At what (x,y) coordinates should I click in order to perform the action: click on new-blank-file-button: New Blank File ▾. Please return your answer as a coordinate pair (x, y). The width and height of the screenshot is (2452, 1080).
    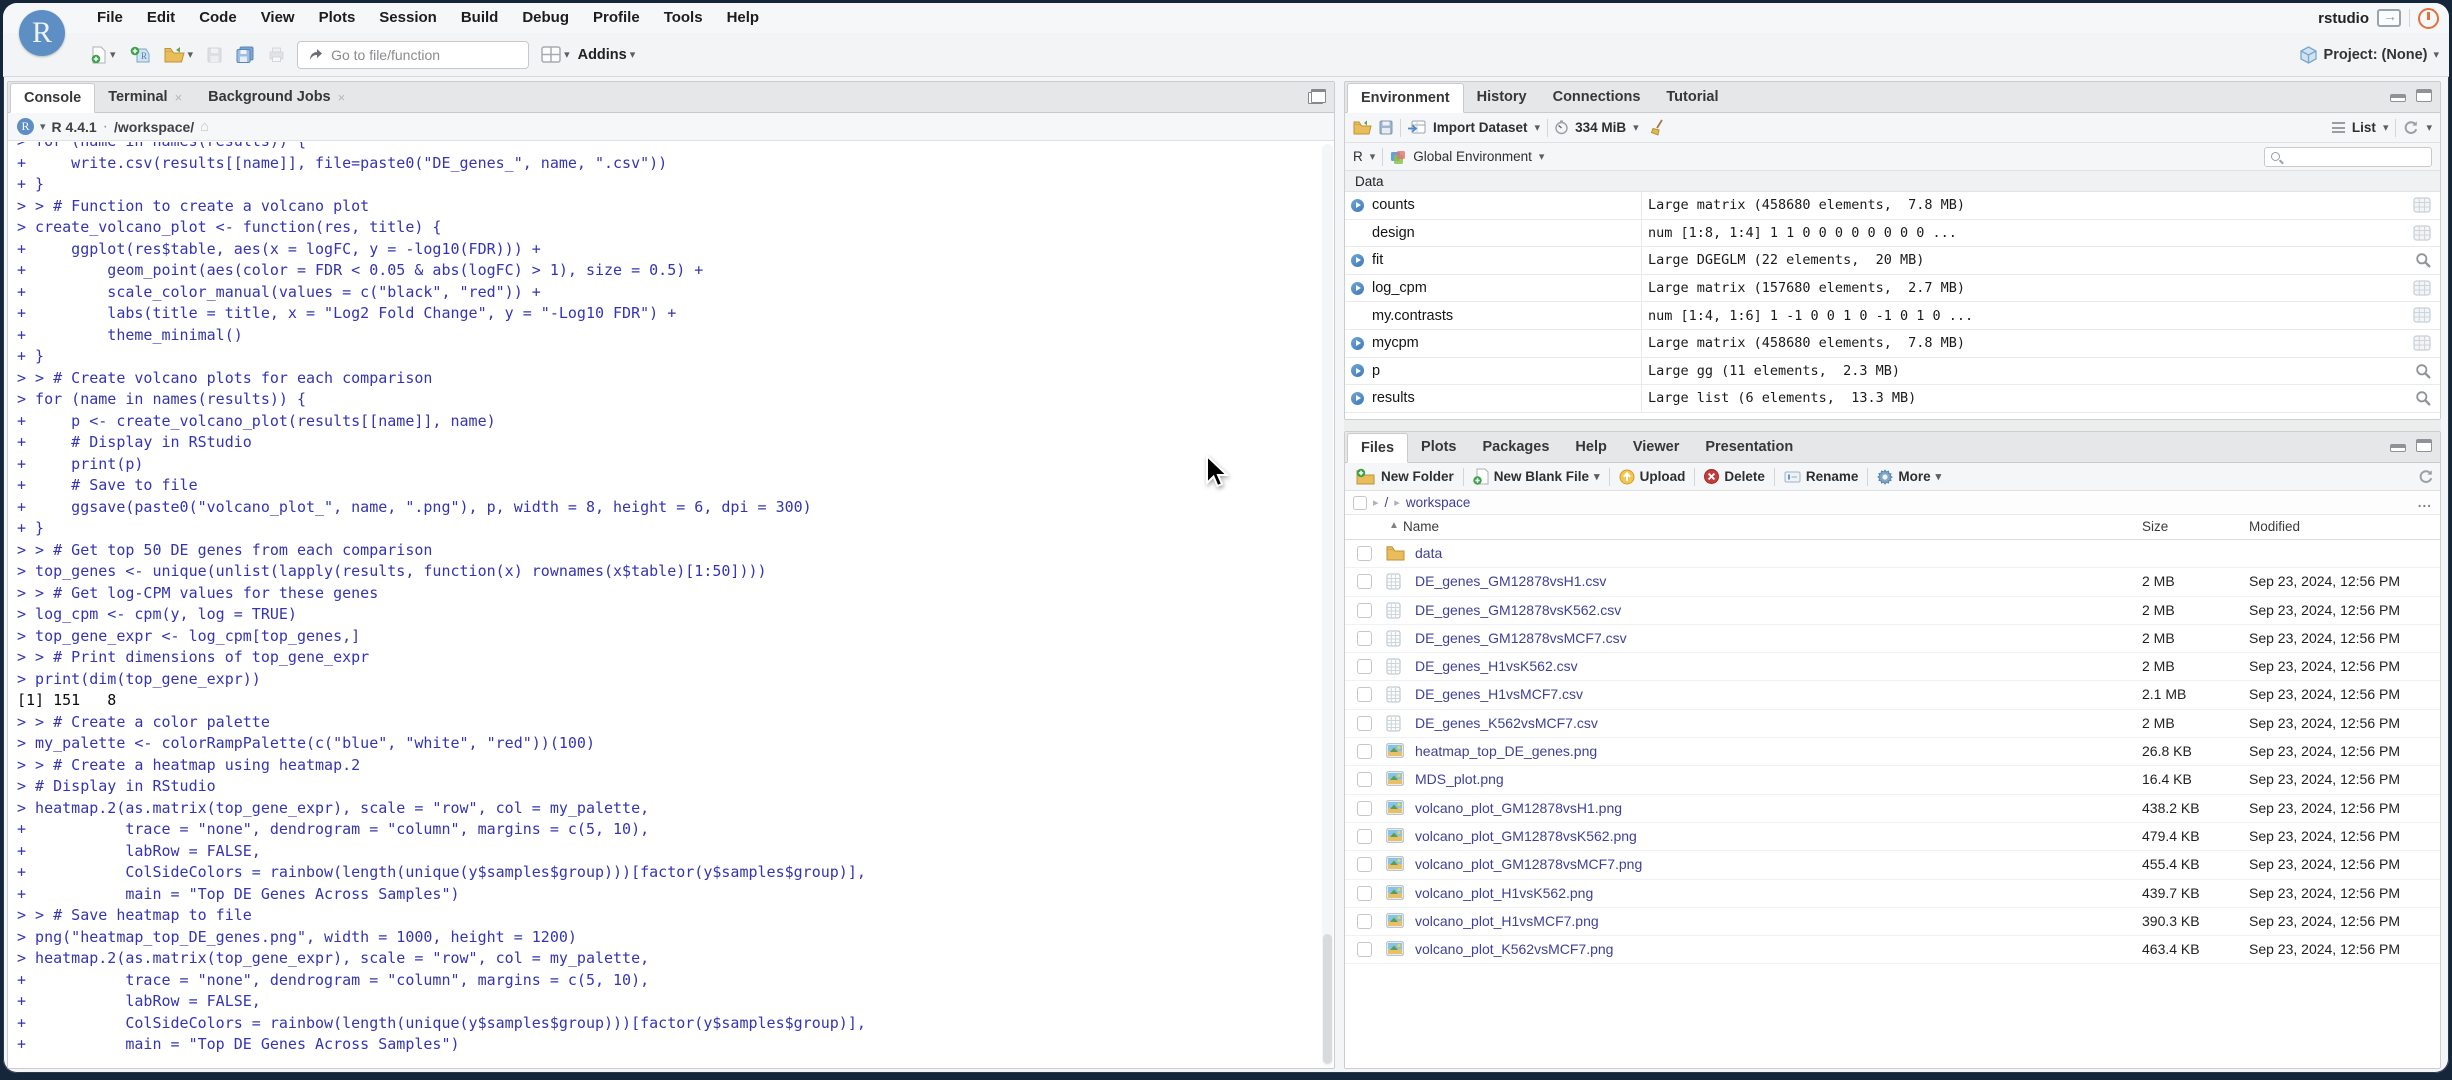
    Looking at the image, I should click on (1536, 476).